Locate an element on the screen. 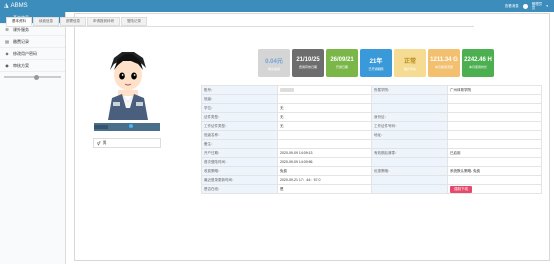 The width and height of the screenshot is (554, 264). field-value-text: 2020-09-09 14:09:13 is located at coordinates (296, 153).